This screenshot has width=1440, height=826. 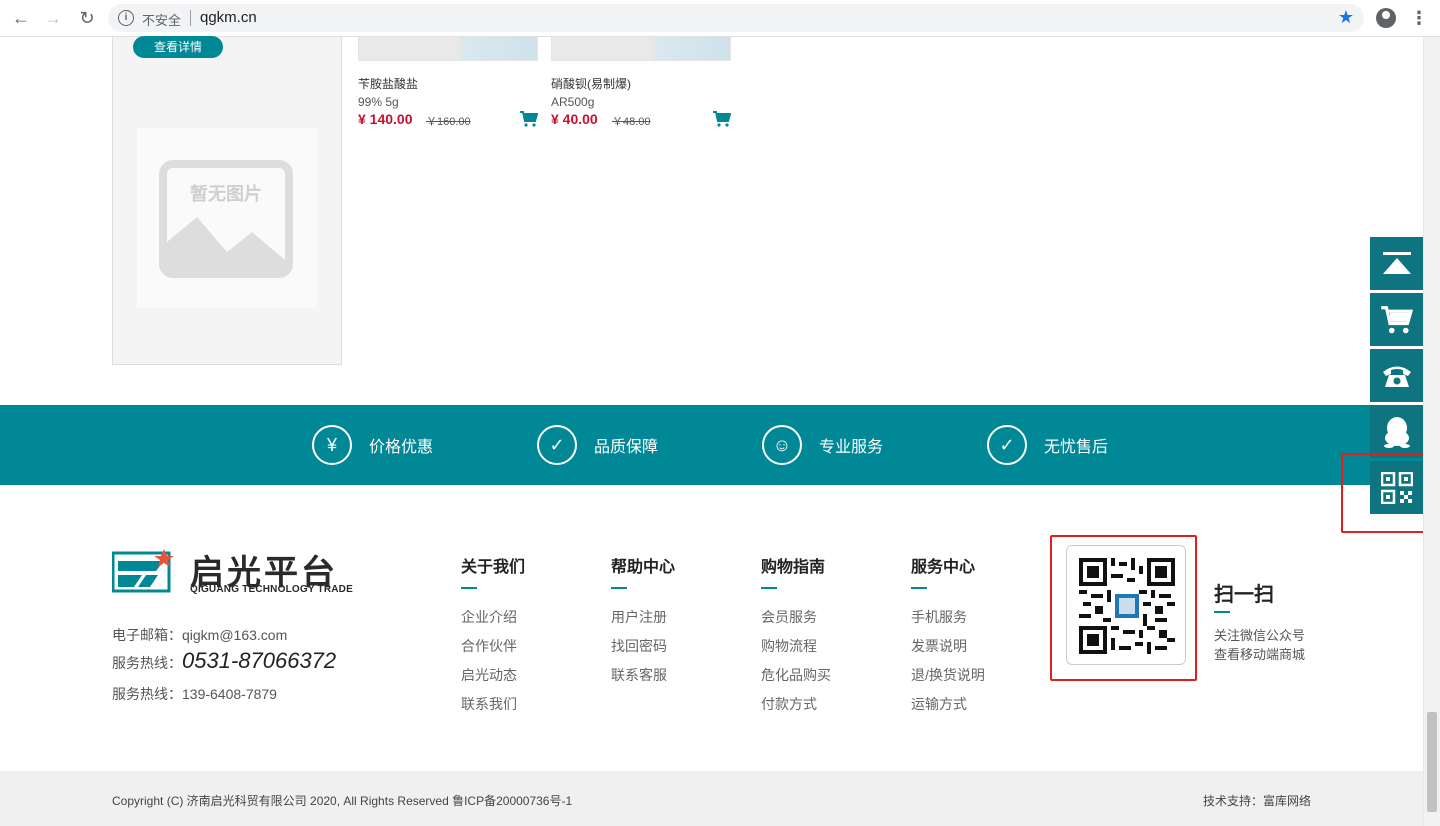 I want to click on browser-toolbar: ← → ↻ i 不安全 qgkm.cn ★ ⋮, so click(x=720, y=18).